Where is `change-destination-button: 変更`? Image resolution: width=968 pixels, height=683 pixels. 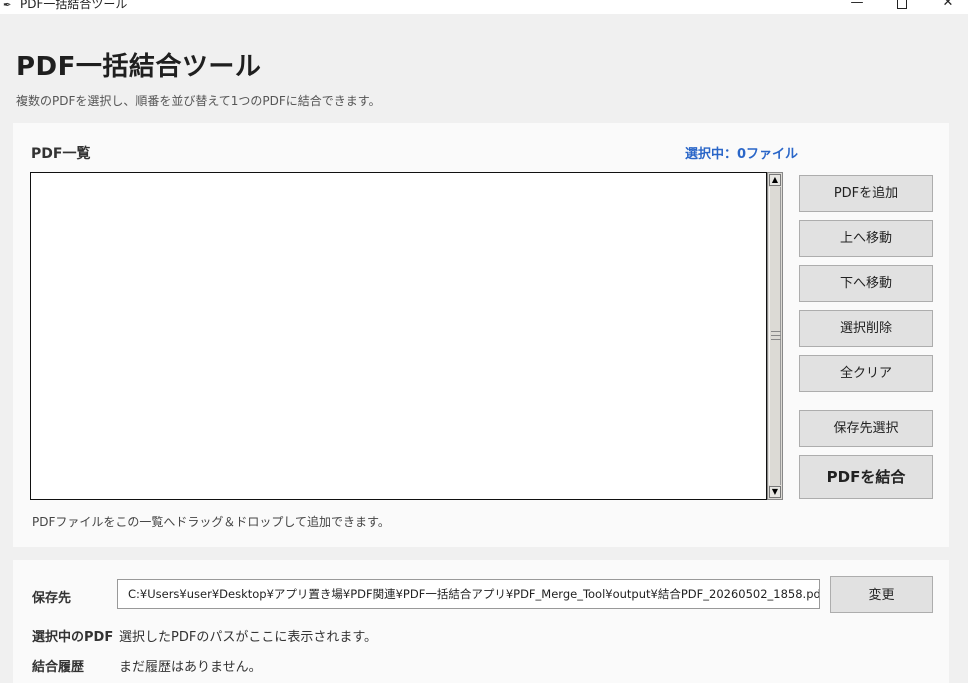 change-destination-button: 変更 is located at coordinates (881, 594).